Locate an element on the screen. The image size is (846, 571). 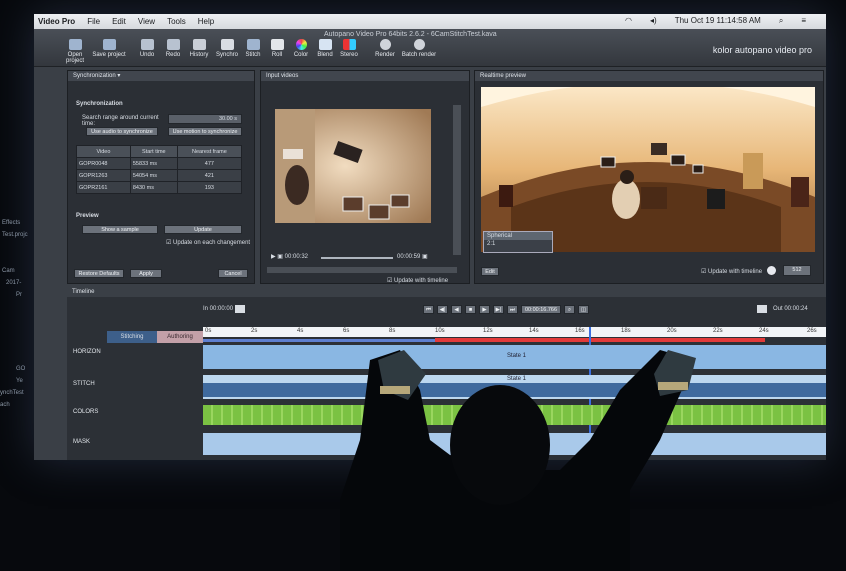
table-row: GOPR1263 54054 ms 421 is located at coordinates (159, 175).